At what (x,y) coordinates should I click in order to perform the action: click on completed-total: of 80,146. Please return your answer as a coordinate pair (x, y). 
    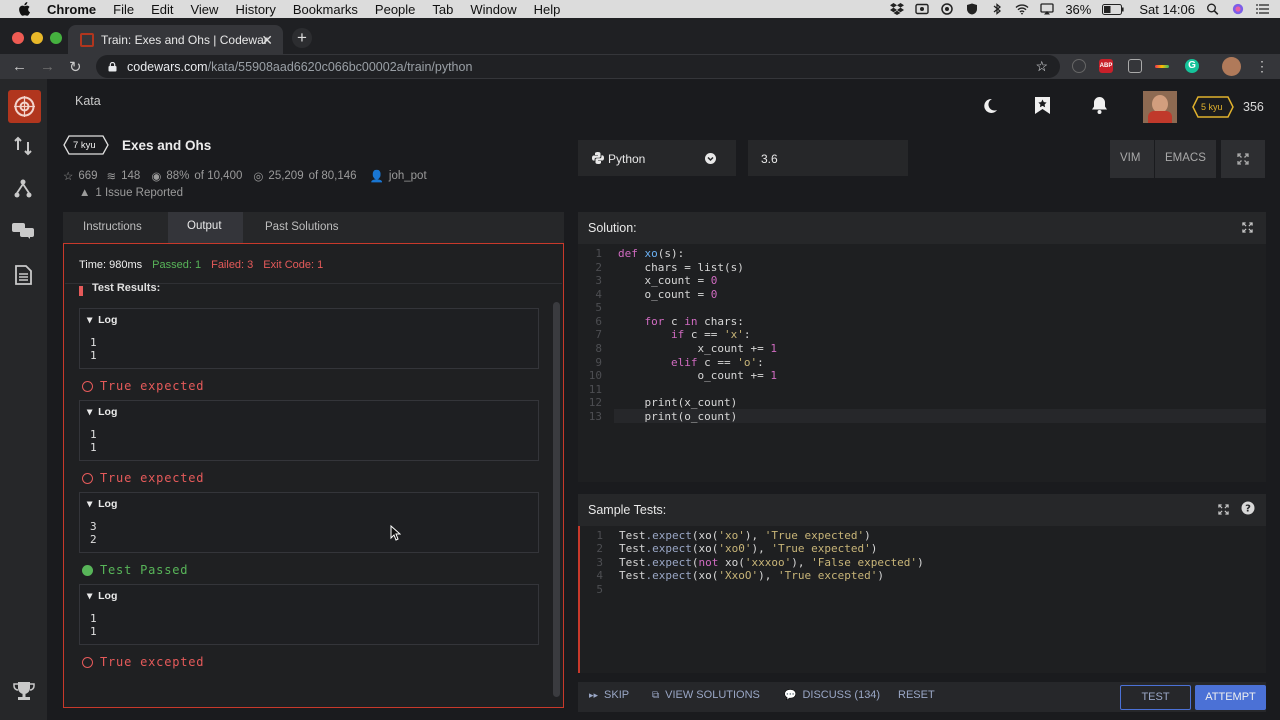
    Looking at the image, I should click on (332, 176).